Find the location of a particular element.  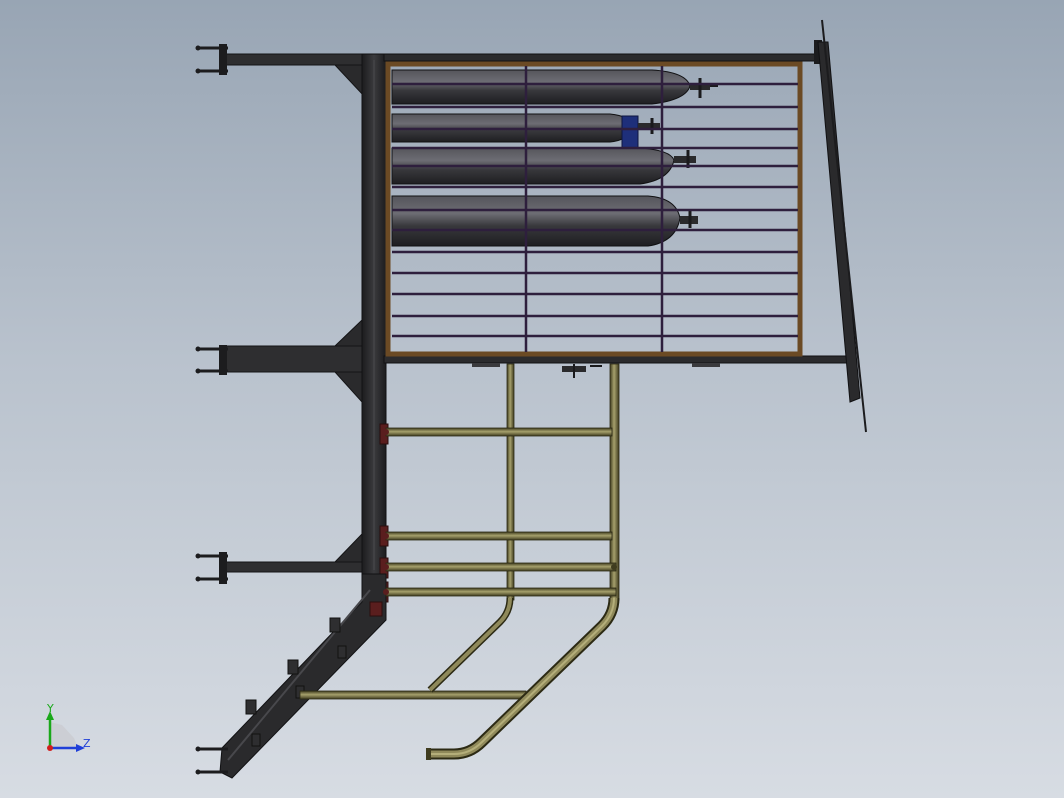

top-beam is located at coordinates (602, 52).